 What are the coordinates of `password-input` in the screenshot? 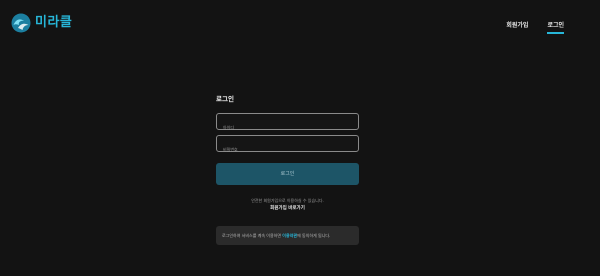 It's located at (285, 149).